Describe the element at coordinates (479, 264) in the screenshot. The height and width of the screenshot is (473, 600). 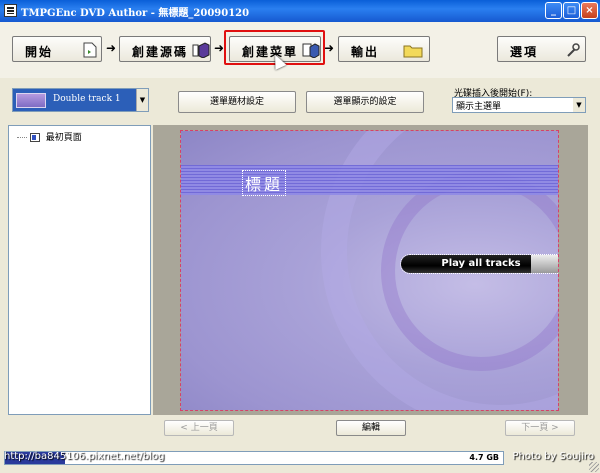
I see `play-all-tracks-button: Play all tracks` at that location.